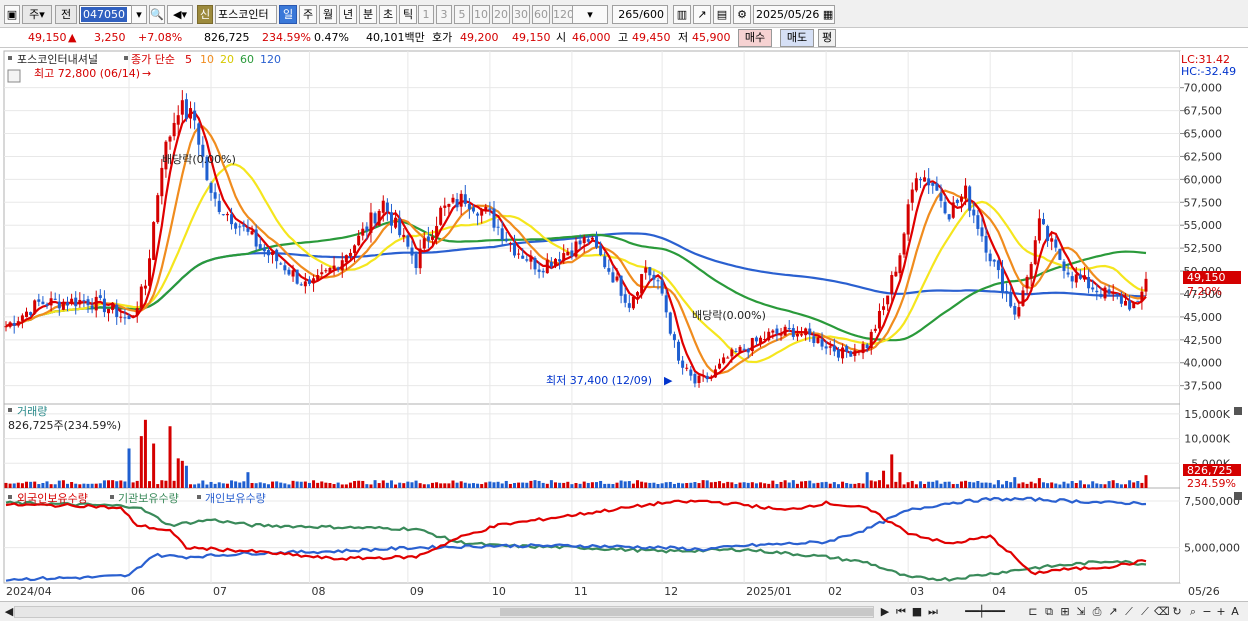 Image resolution: width=1248 pixels, height=621 pixels. What do you see at coordinates (985, 611) in the screenshot?
I see `zoom-slider: ━━┿━━━` at bounding box center [985, 611].